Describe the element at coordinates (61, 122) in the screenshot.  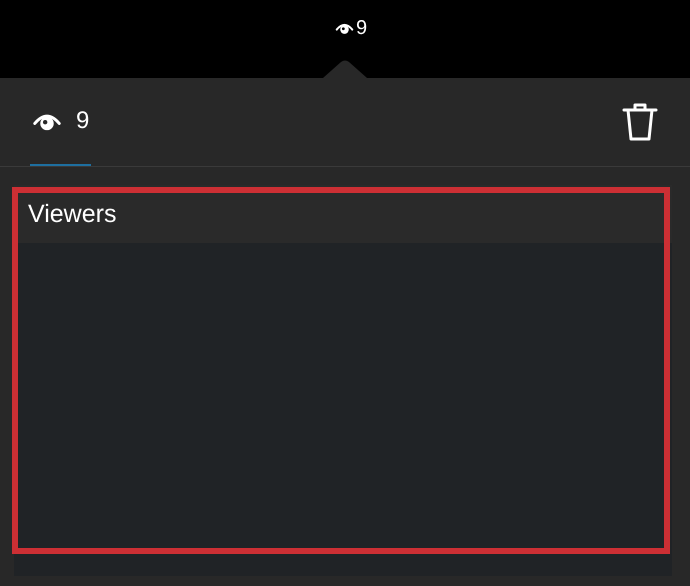
I see `viewers-tab: 9` at that location.